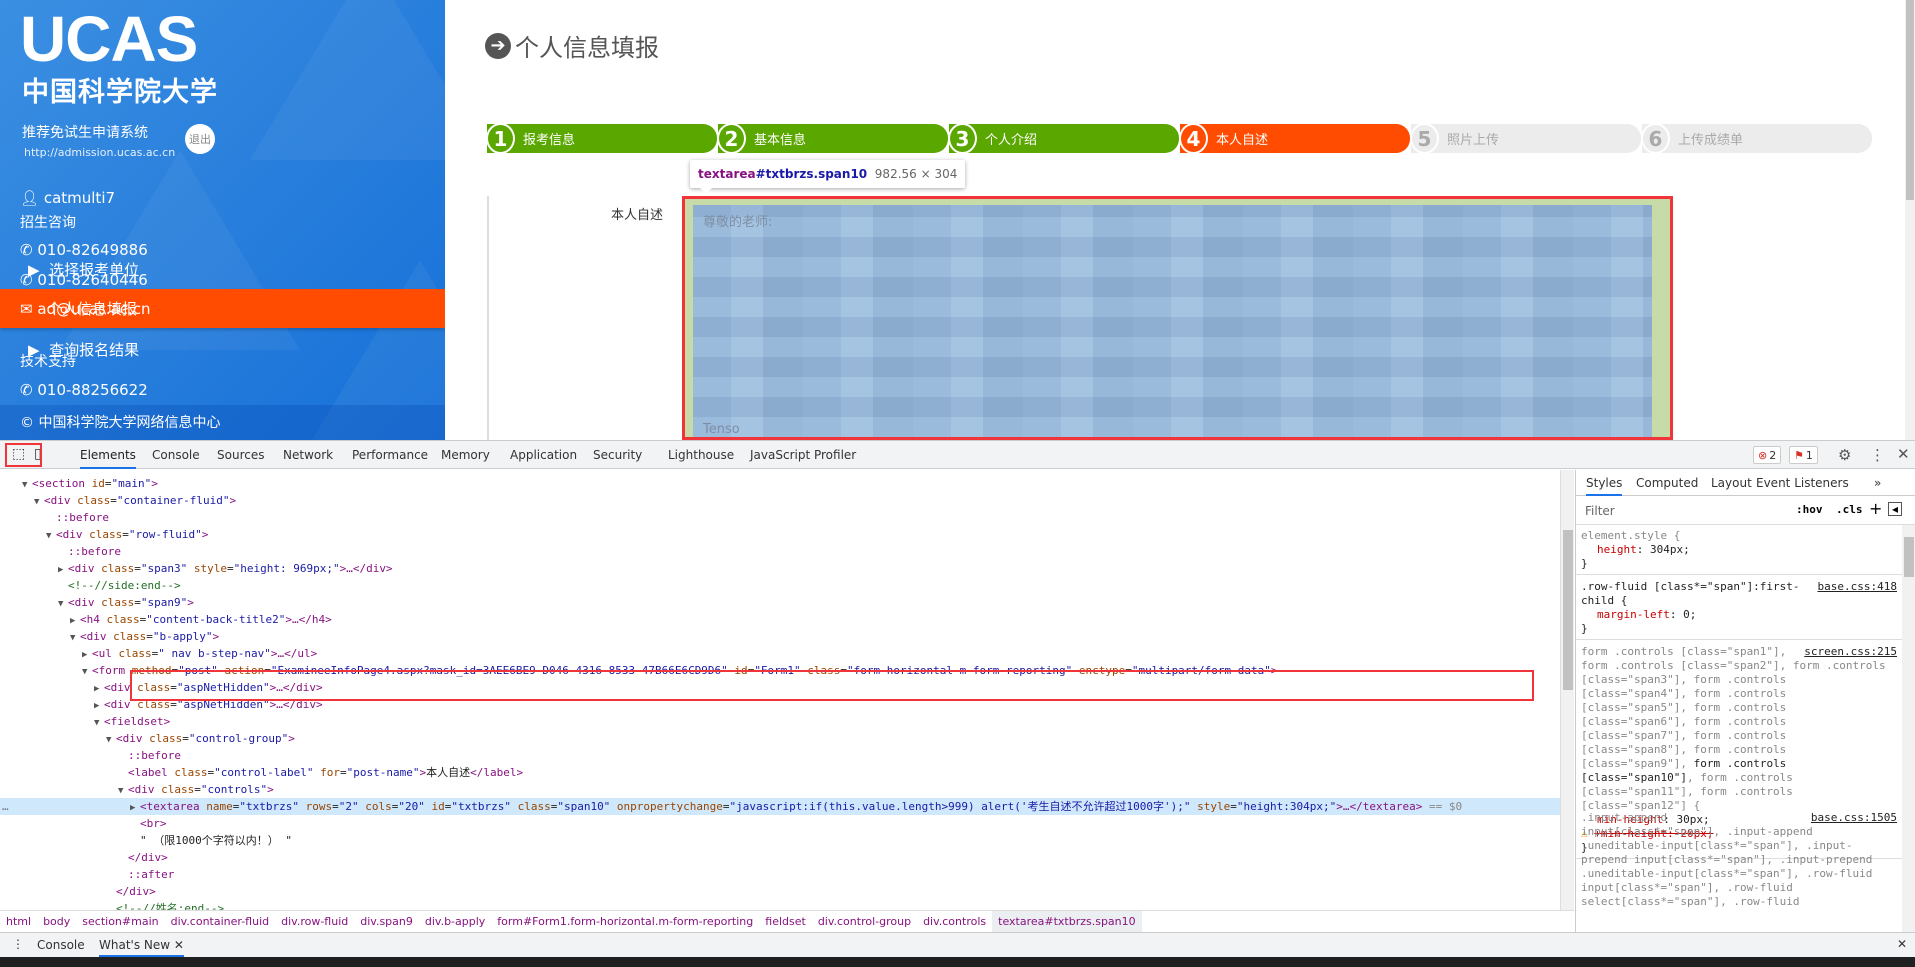 The width and height of the screenshot is (1915, 967). I want to click on rule-prop: margin-left, so click(1633, 614).